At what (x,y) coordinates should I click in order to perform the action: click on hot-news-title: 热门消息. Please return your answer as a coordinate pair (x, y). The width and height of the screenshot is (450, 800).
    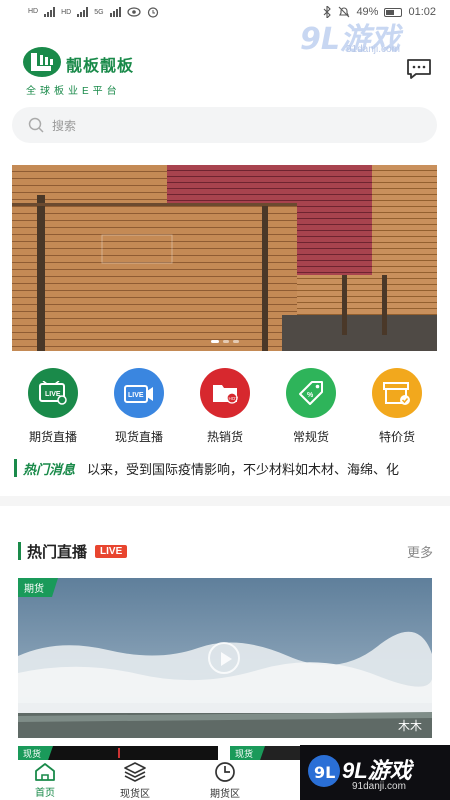
    Looking at the image, I should click on (49, 469).